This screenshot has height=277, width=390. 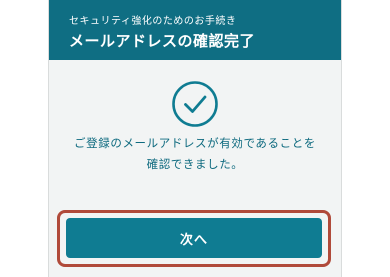 I want to click on next-button: 次へ, so click(x=194, y=238).